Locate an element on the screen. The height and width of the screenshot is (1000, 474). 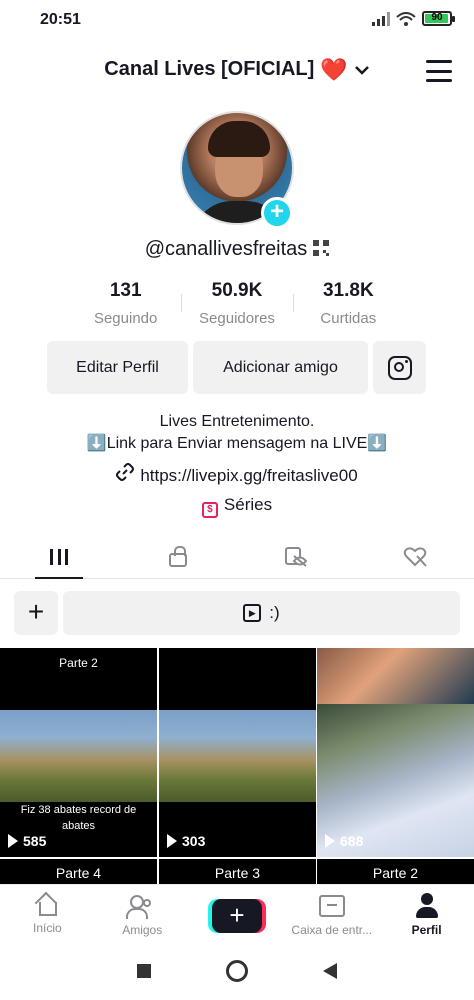
nav-label: Perfil is located at coordinates (426, 930).